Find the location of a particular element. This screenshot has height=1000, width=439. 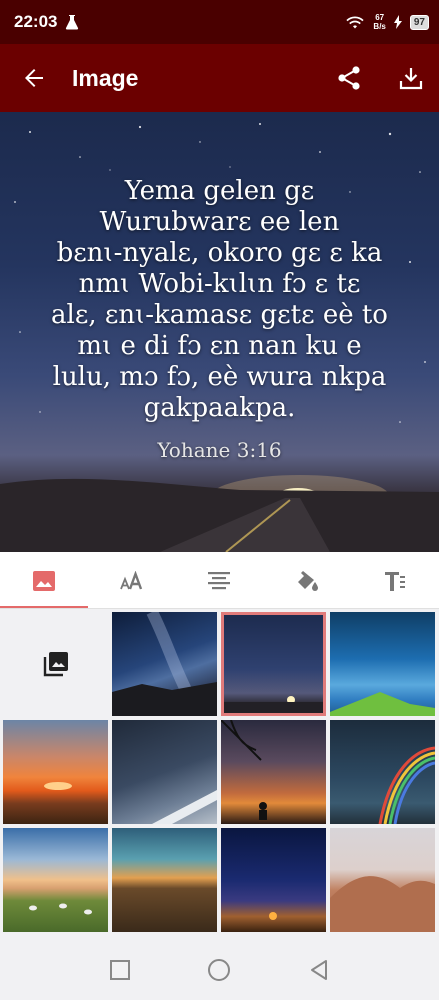

thumbnail-dusk-field is located at coordinates (164, 880).